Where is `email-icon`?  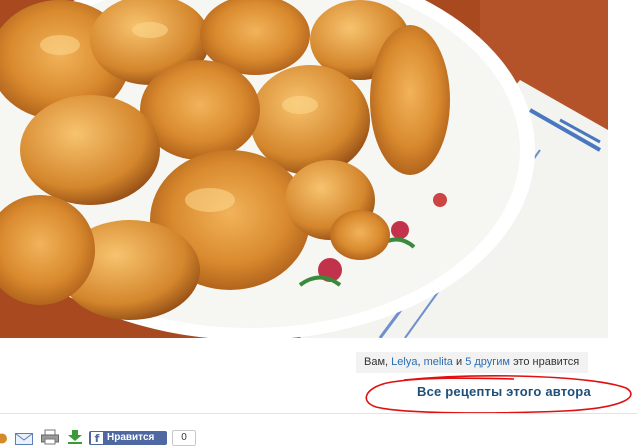
email-icon is located at coordinates (24, 439).